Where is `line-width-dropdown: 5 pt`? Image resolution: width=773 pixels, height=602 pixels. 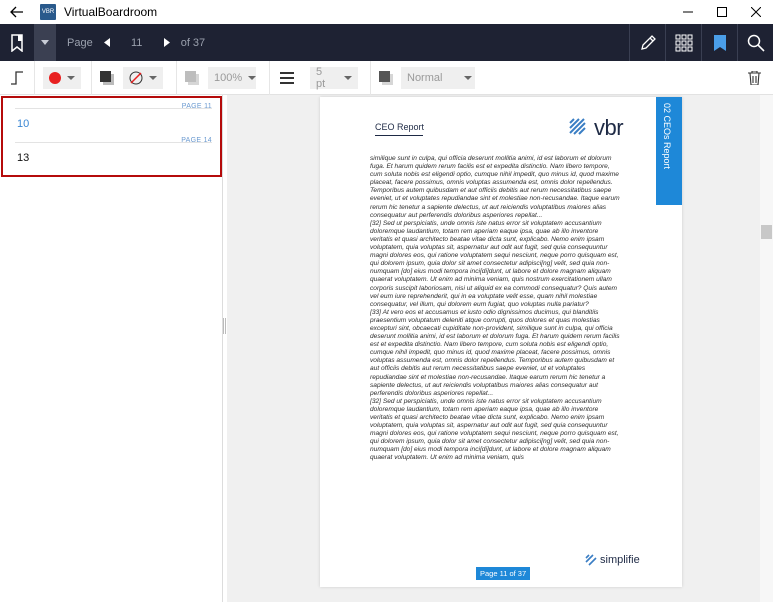
line-width-dropdown: 5 pt is located at coordinates (334, 78).